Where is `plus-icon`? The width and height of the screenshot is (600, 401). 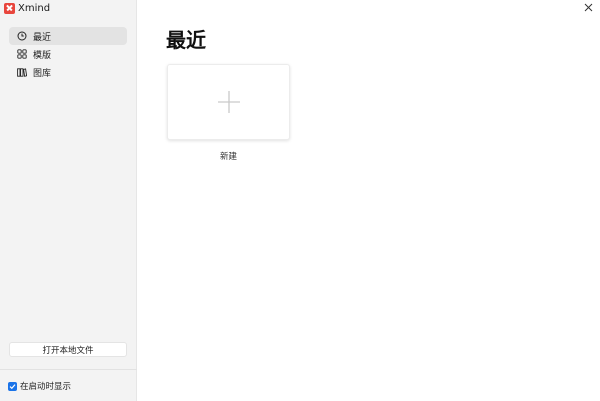 plus-icon is located at coordinates (228, 102).